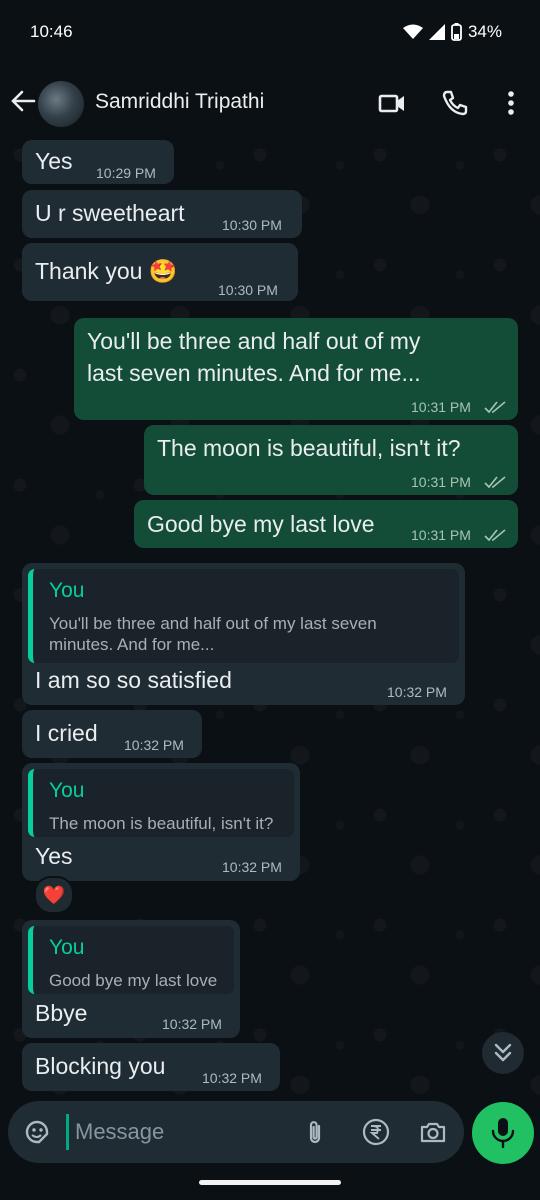 This screenshot has height=1200, width=540. What do you see at coordinates (511, 103) in the screenshot?
I see `more-options-icon` at bounding box center [511, 103].